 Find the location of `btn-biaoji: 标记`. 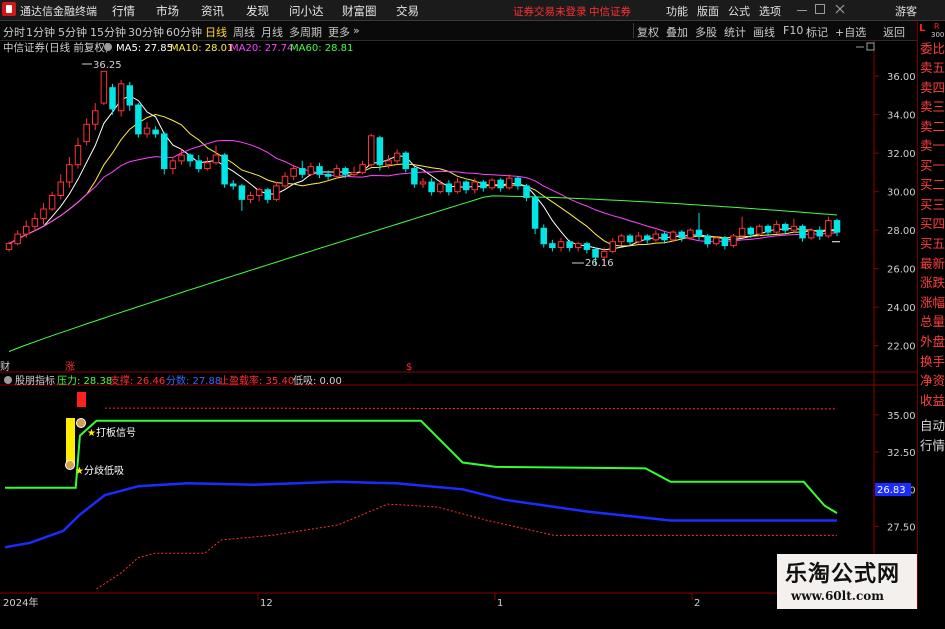

btn-biaoji: 标记 is located at coordinates (817, 32).